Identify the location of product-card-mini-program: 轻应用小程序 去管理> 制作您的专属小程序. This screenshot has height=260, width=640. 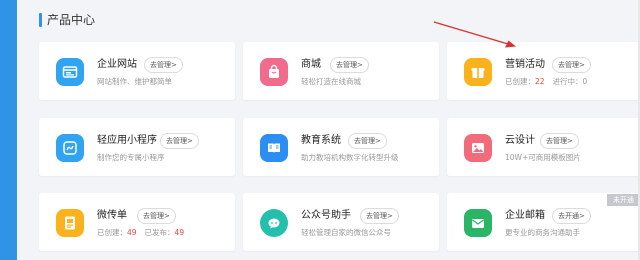
(137, 147).